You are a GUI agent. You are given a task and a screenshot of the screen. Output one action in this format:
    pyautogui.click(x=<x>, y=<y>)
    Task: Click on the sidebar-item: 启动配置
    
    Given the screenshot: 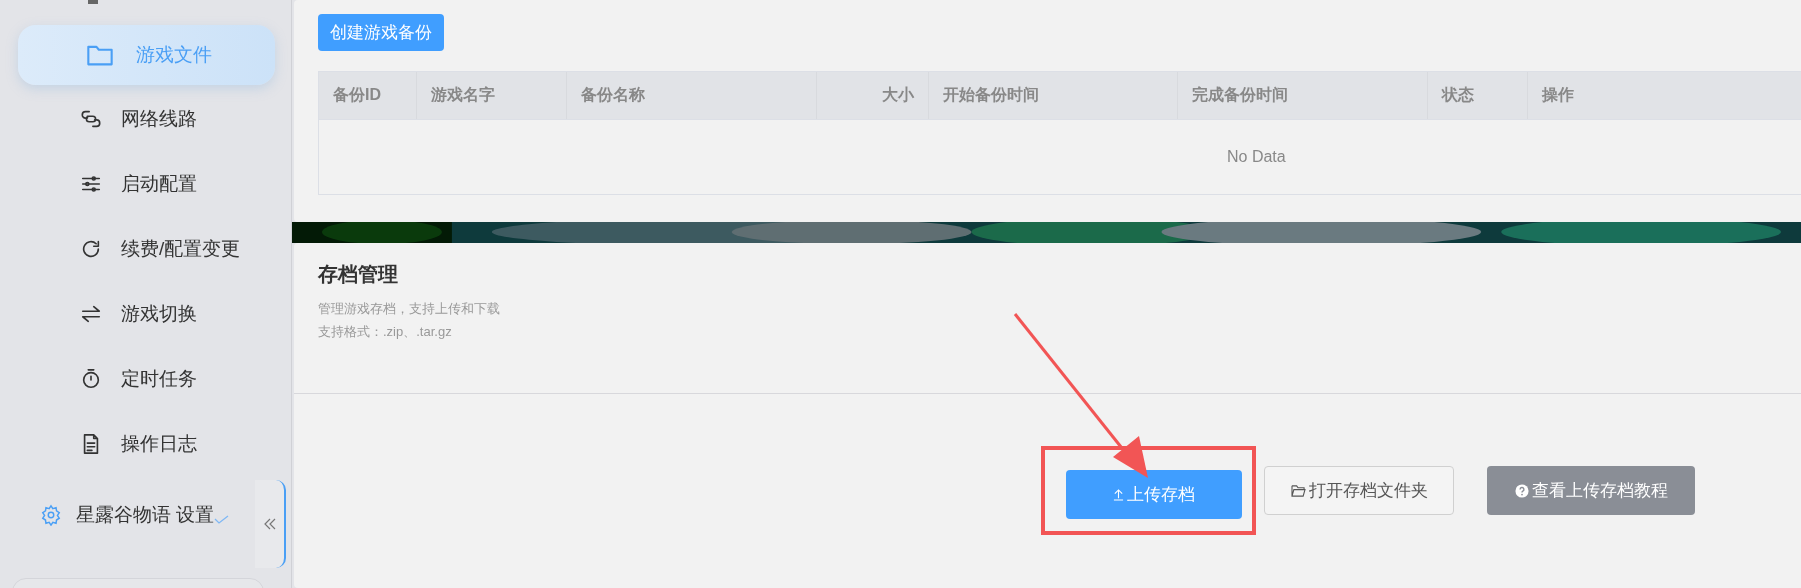 What is the action you would take?
    pyautogui.click(x=146, y=183)
    